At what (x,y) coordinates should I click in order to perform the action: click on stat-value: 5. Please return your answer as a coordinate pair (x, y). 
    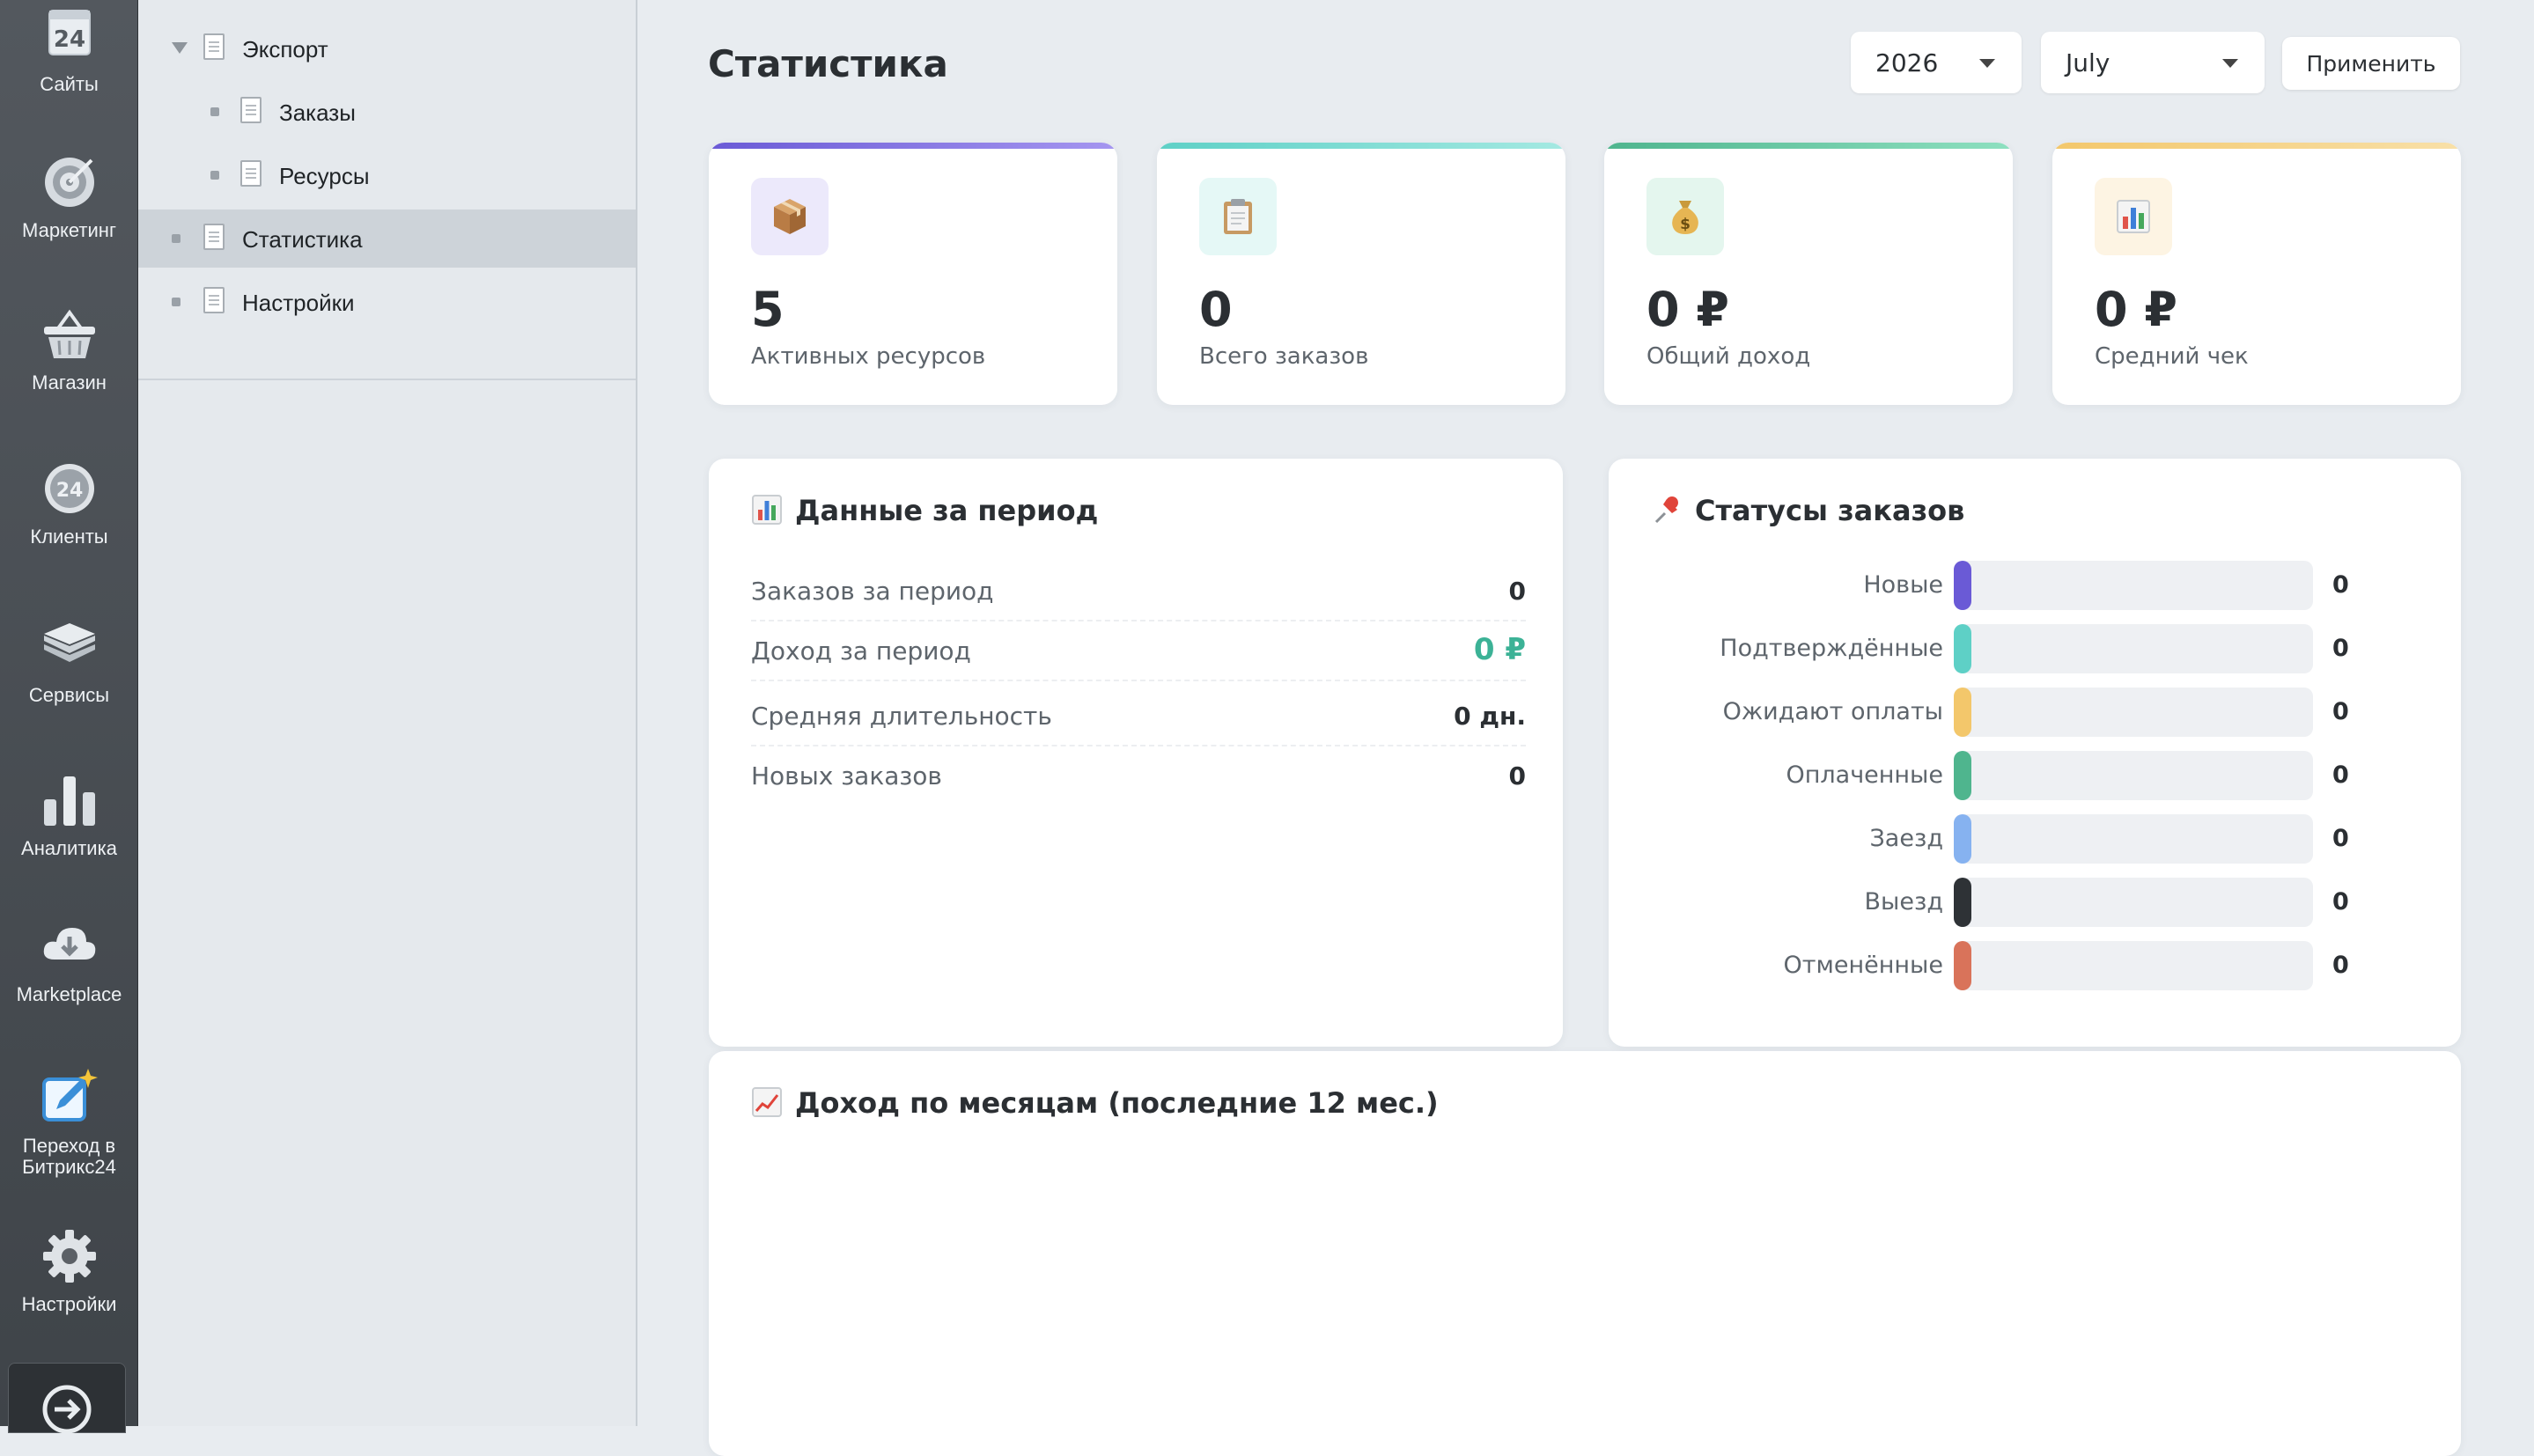
    Looking at the image, I should click on (768, 309).